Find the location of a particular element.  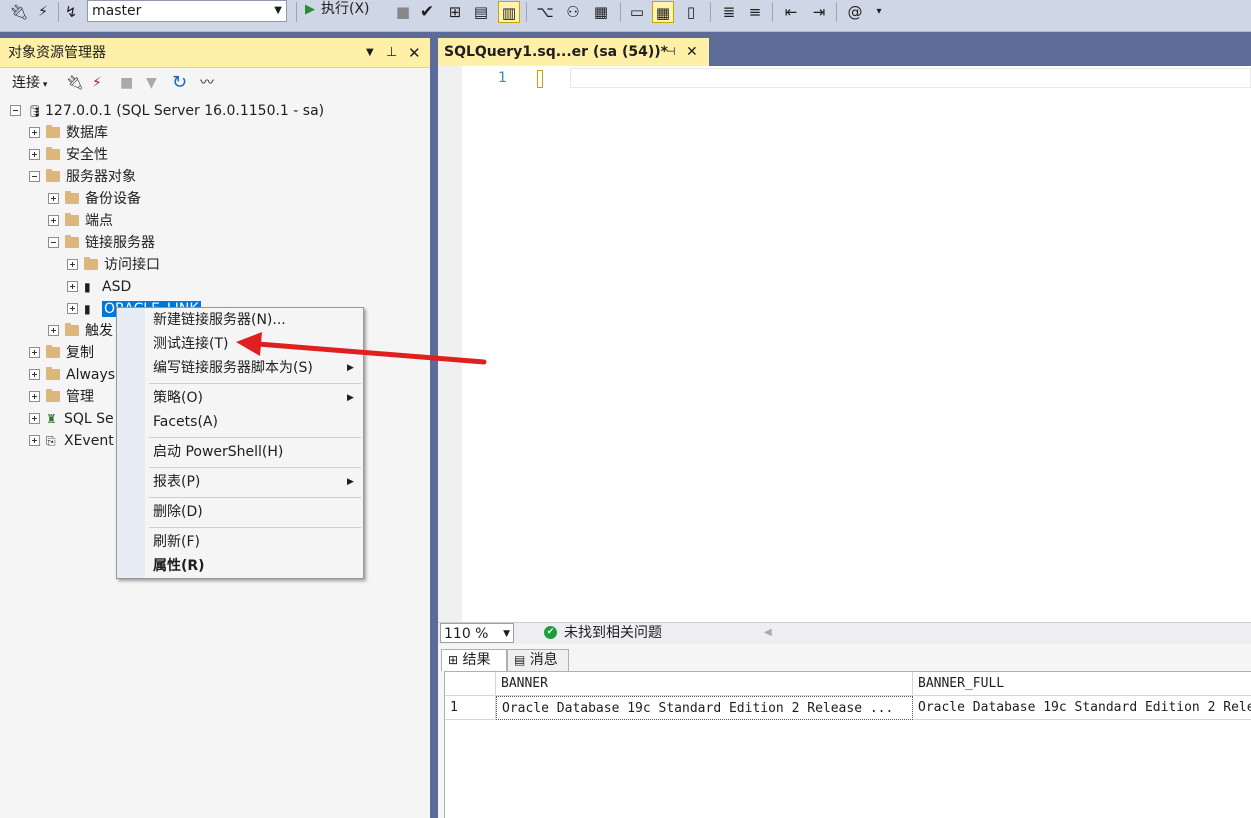

agent-icon: ♜ is located at coordinates (51, 419).